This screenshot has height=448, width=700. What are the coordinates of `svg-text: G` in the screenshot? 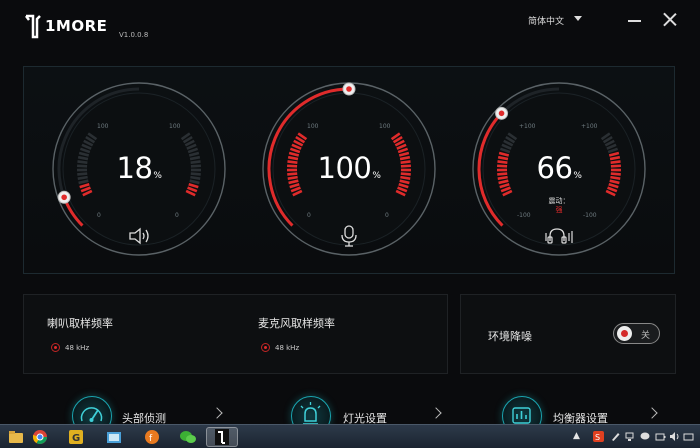 It's located at (76, 438).